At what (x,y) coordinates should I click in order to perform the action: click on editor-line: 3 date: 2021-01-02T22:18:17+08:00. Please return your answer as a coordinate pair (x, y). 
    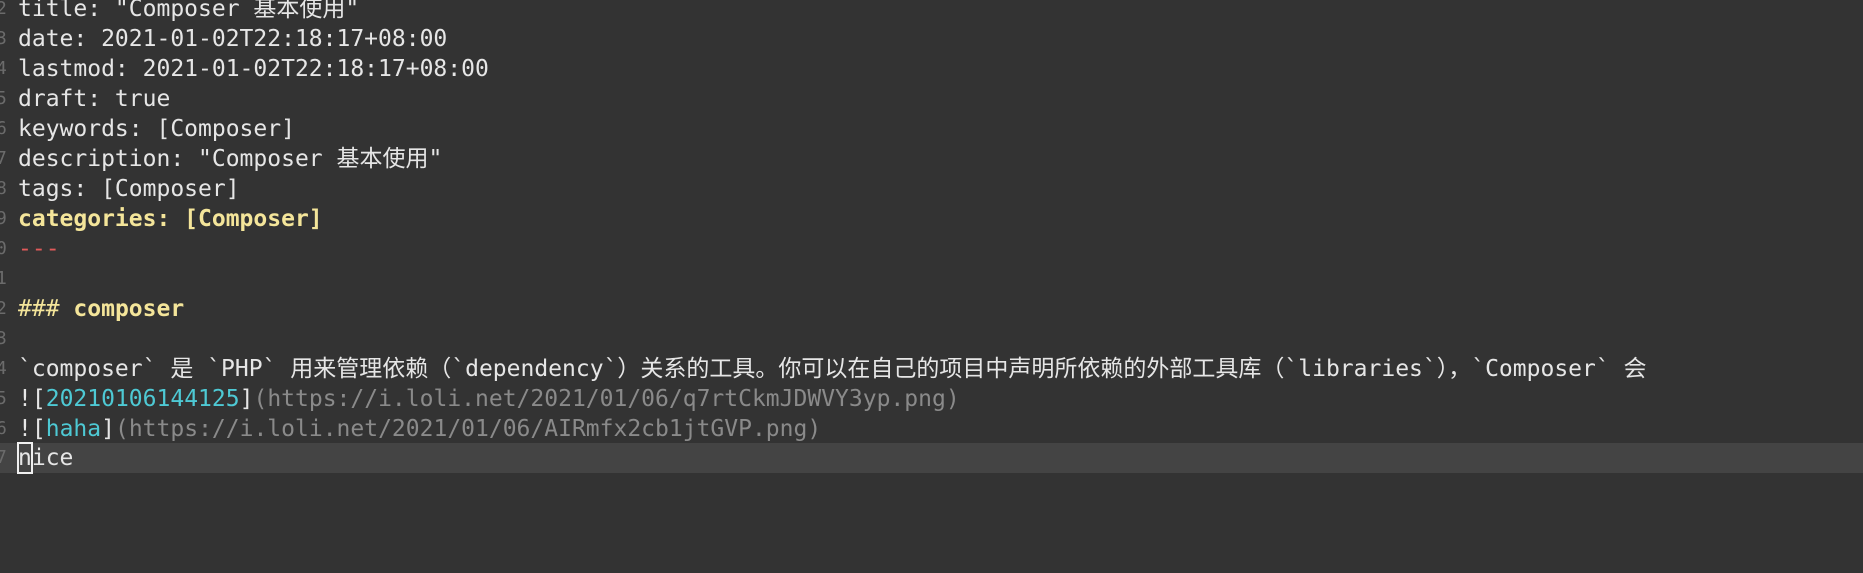
    Looking at the image, I should click on (931, 39).